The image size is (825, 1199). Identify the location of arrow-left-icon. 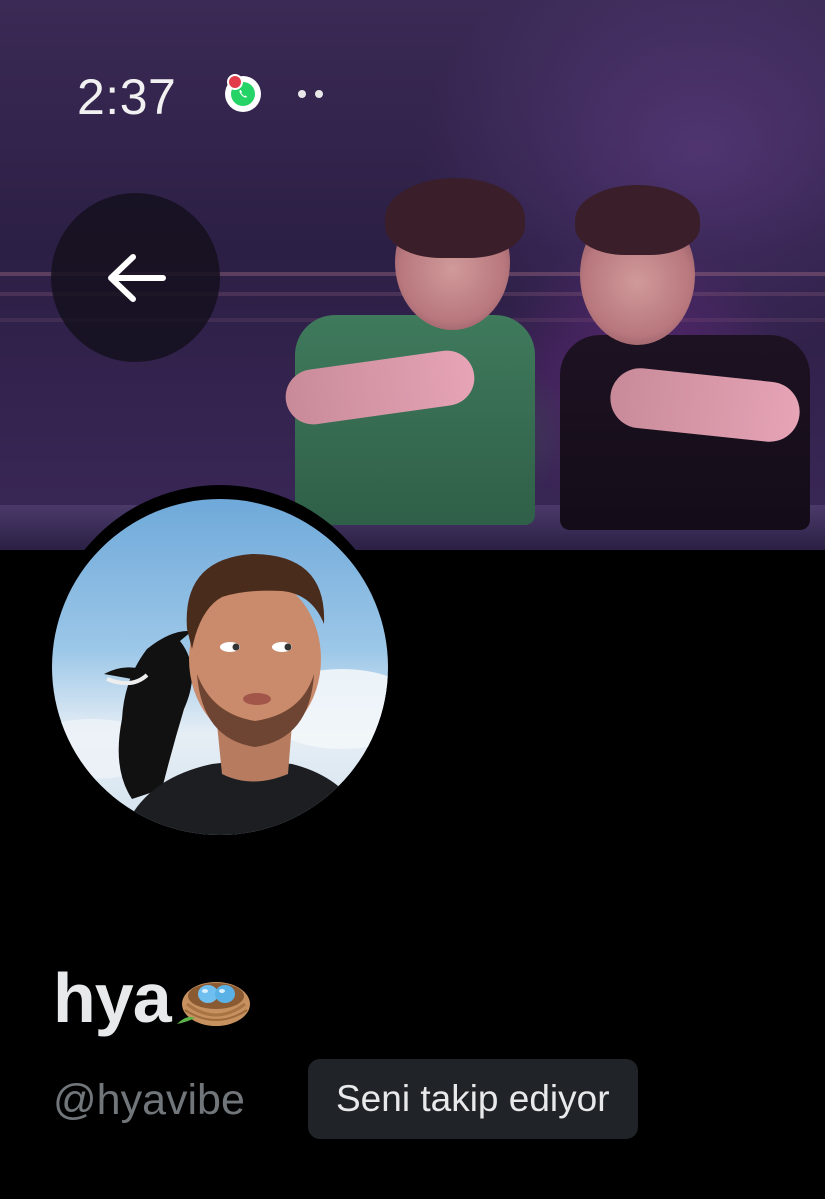
(136, 277).